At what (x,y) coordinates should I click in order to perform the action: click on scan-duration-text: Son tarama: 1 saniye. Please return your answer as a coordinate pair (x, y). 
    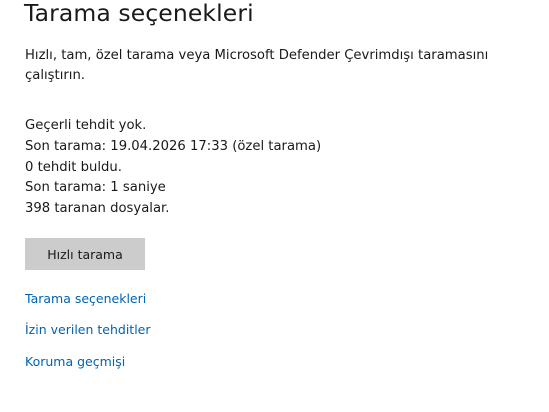
    Looking at the image, I should click on (95, 187).